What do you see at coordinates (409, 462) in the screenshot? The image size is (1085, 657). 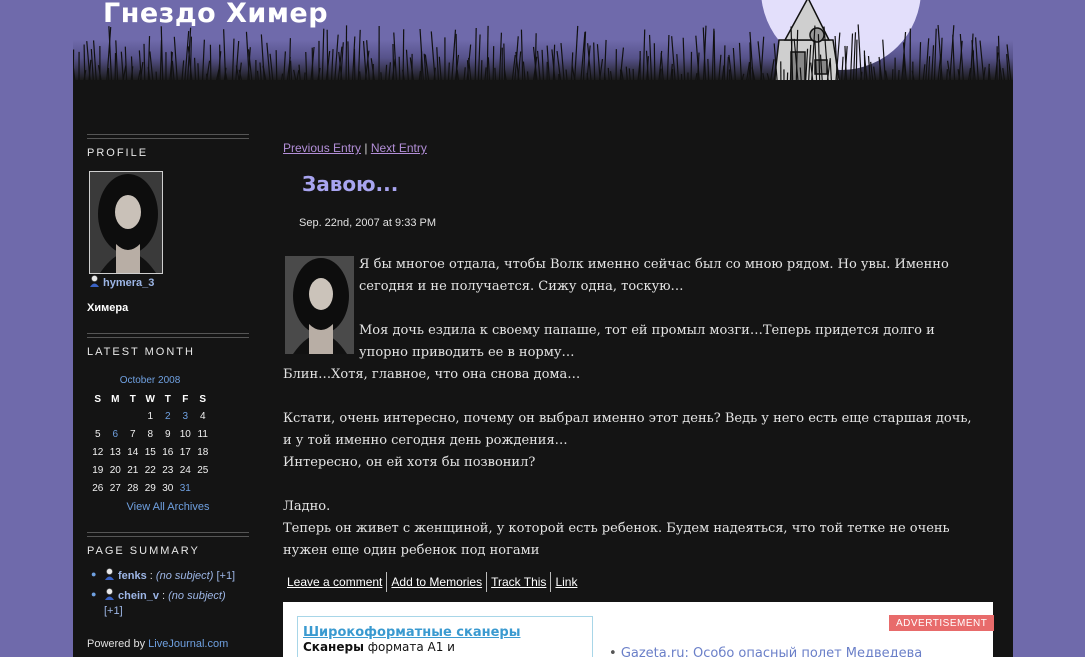 I see `entry-paragraph: Интересно, он ей хотя бы позвонил?` at bounding box center [409, 462].